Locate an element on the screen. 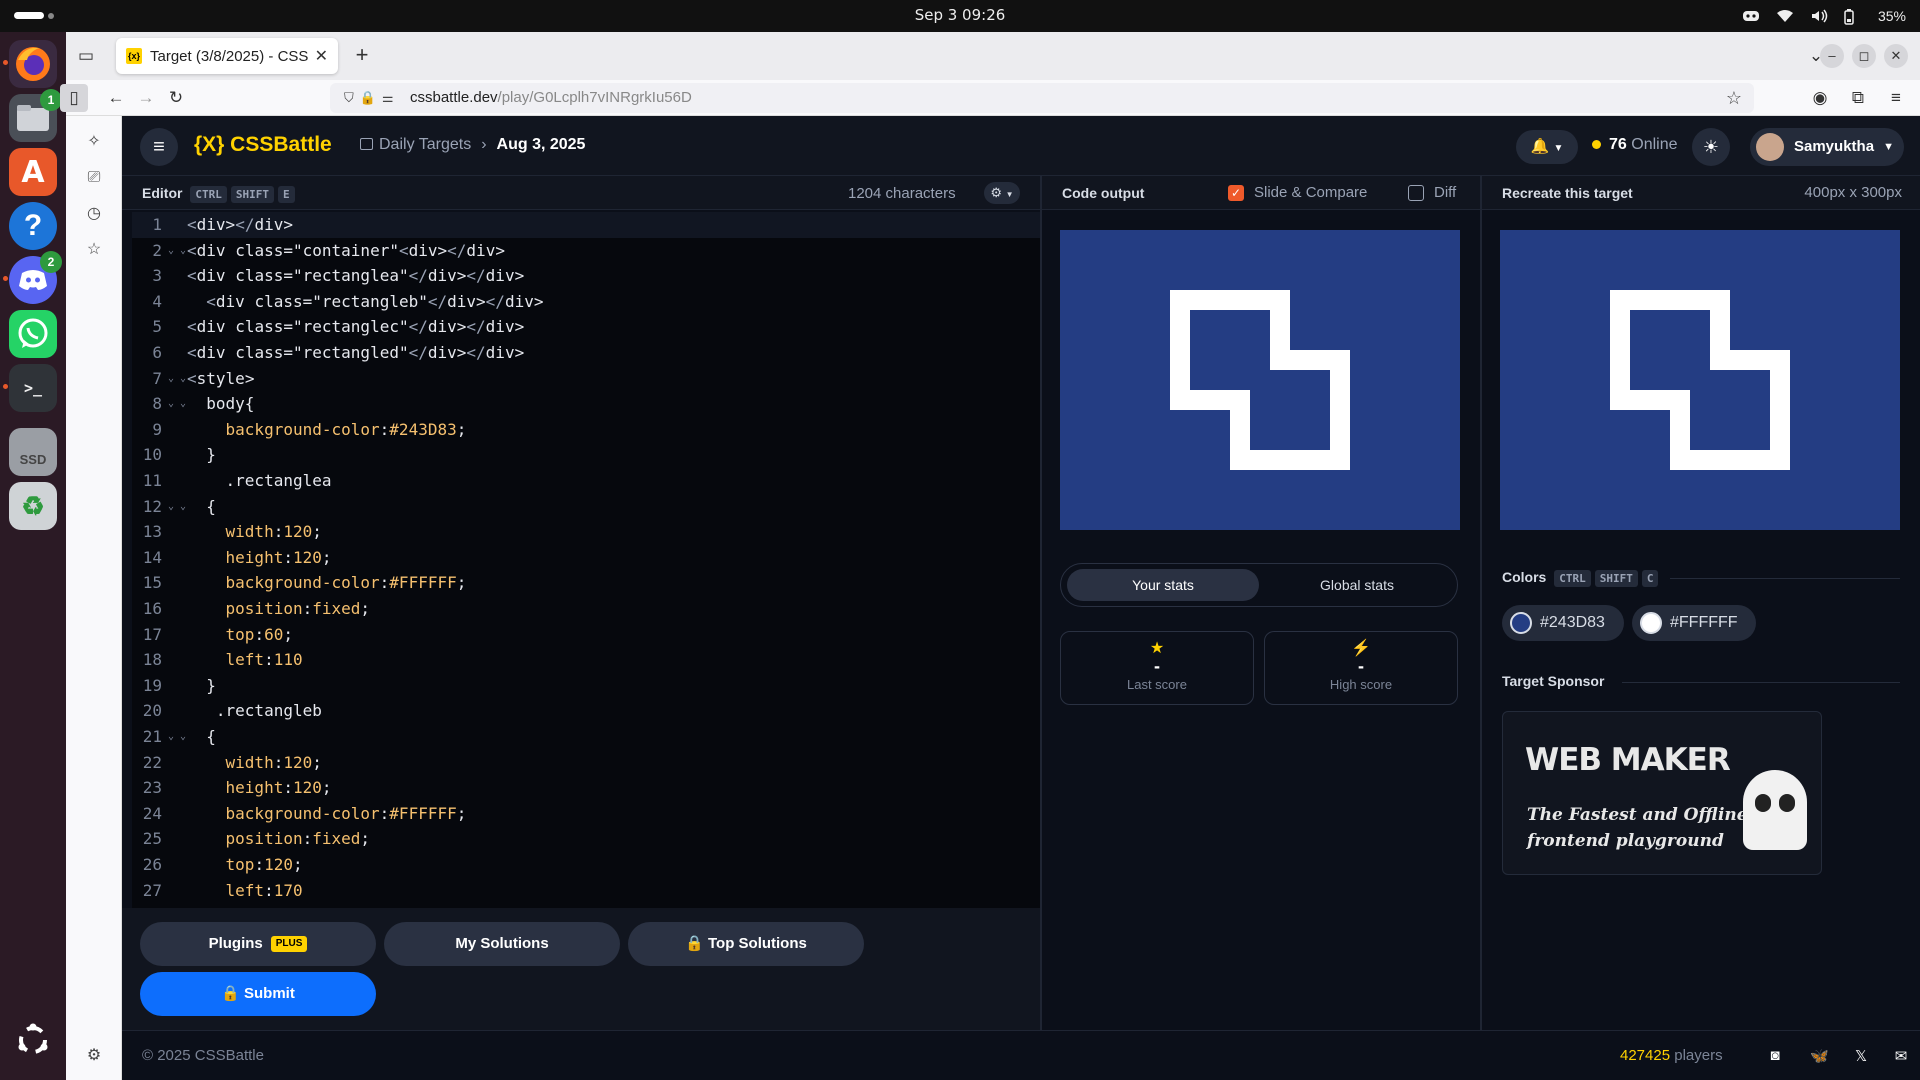 The width and height of the screenshot is (1920, 1080). color-swatch-blue: #243D83 is located at coordinates (1563, 623).